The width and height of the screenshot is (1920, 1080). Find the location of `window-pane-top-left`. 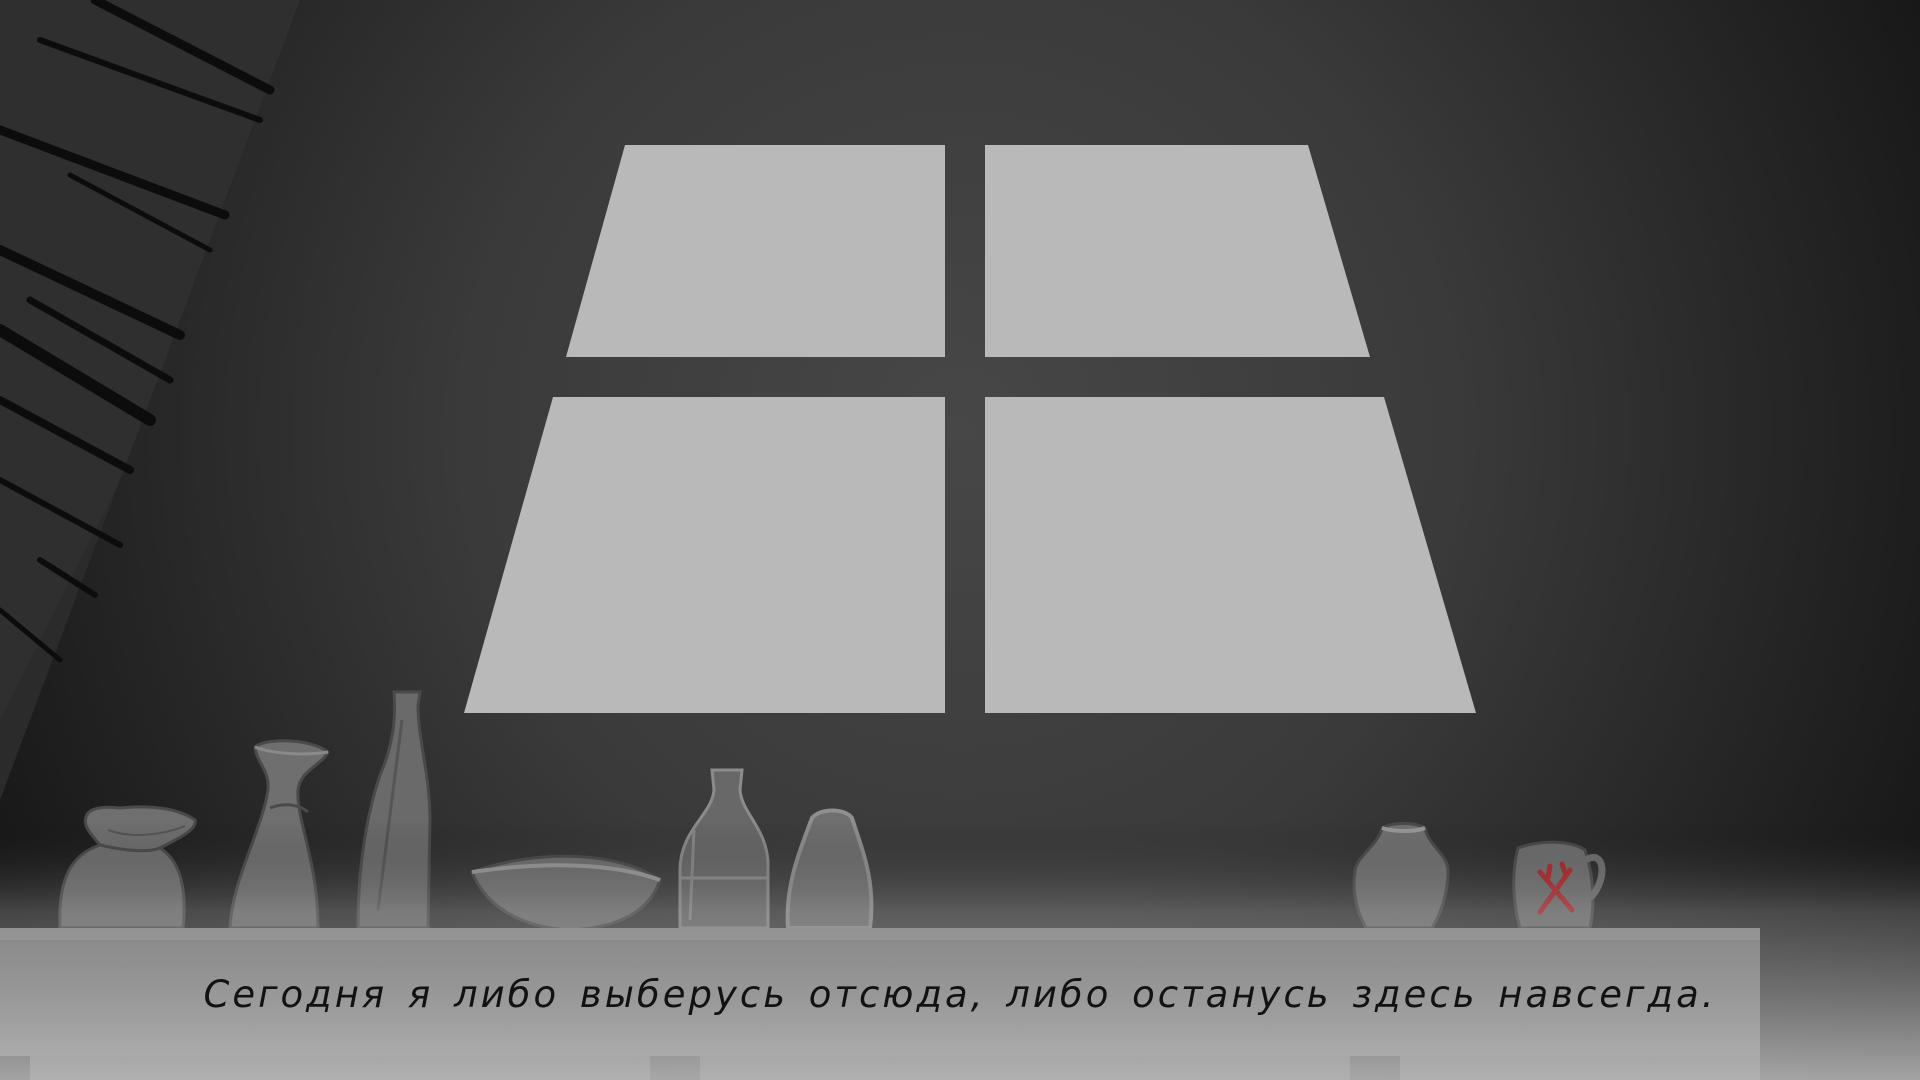

window-pane-top-left is located at coordinates (755, 251).